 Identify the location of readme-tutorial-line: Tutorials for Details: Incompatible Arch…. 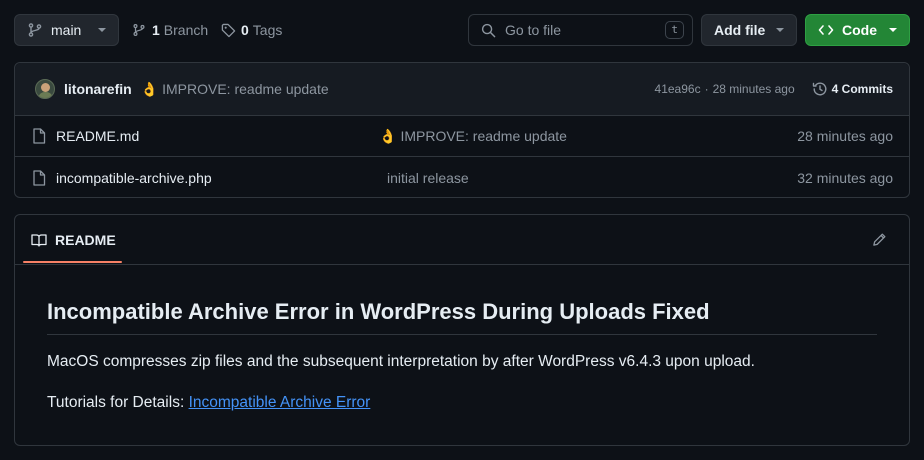
(208, 403).